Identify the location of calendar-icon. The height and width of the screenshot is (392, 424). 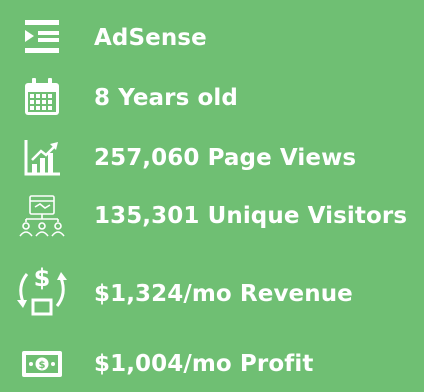
(42, 98).